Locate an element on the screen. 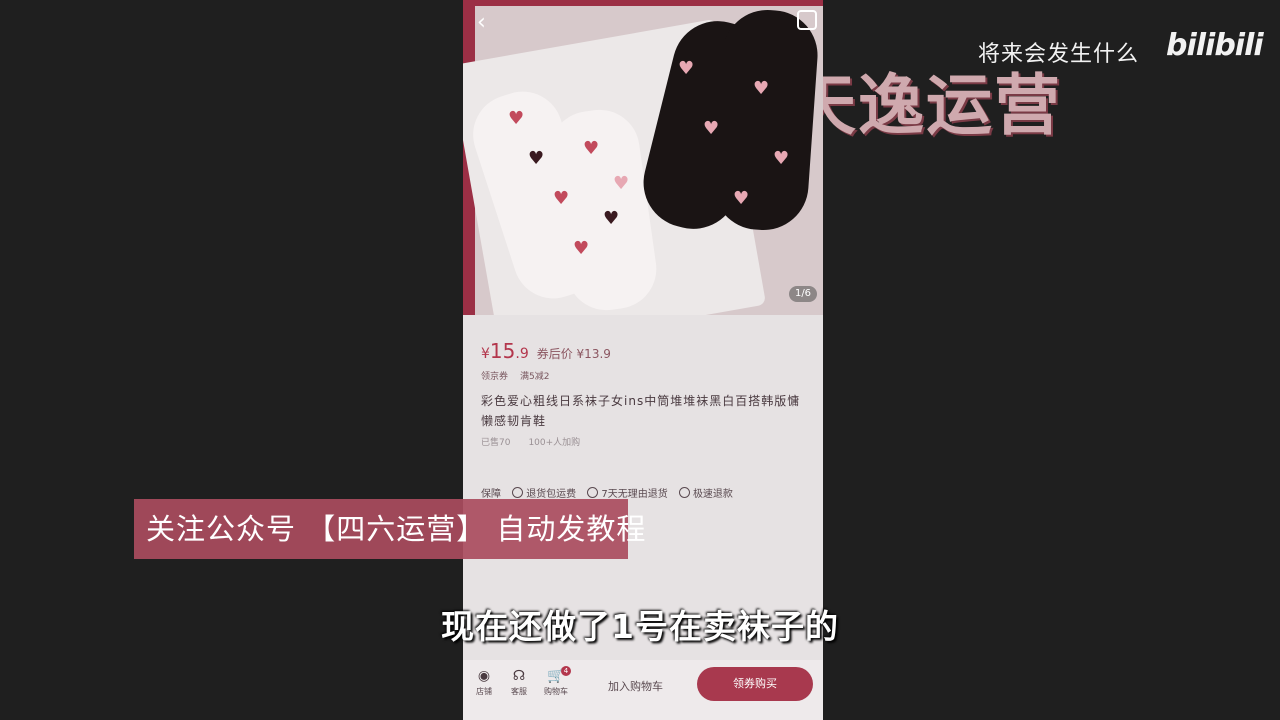 The image size is (1280, 720). currency-symbol: ¥ is located at coordinates (485, 354).